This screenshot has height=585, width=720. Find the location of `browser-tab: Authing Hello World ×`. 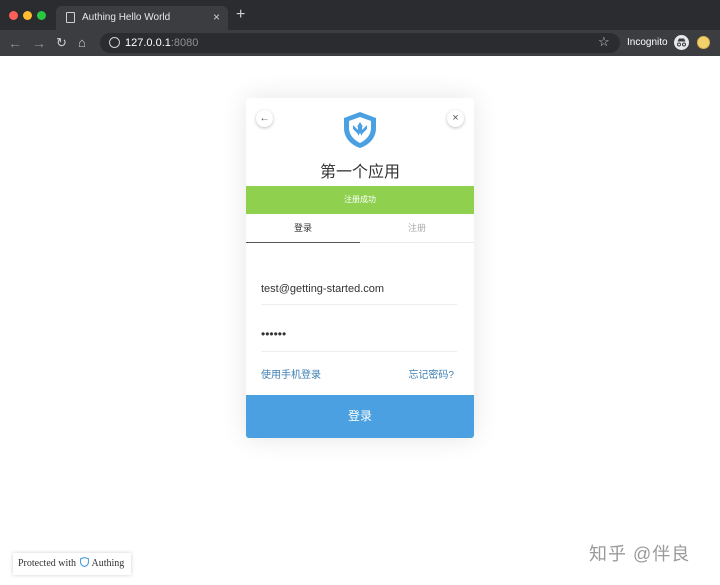

browser-tab: Authing Hello World × is located at coordinates (142, 18).